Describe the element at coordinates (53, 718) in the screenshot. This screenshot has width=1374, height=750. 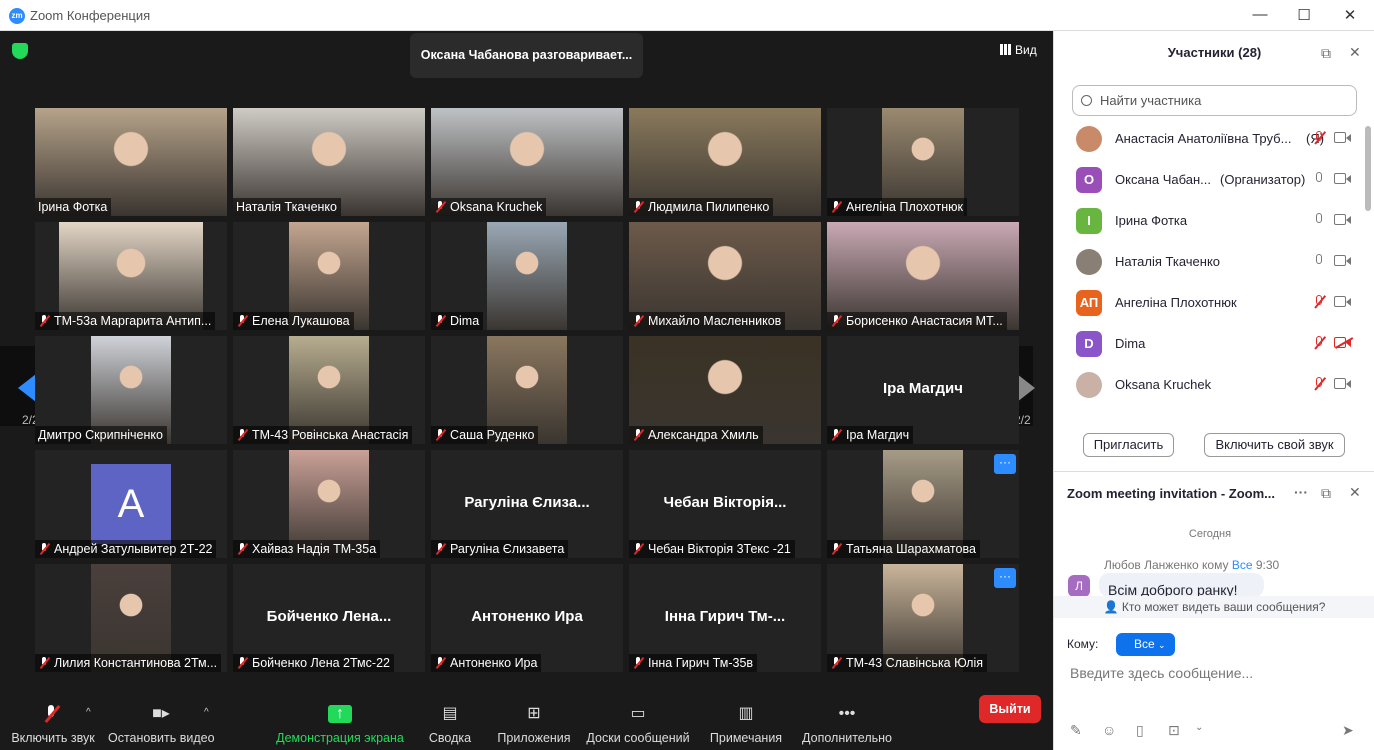
I see `unmute-button: Включить звук` at that location.